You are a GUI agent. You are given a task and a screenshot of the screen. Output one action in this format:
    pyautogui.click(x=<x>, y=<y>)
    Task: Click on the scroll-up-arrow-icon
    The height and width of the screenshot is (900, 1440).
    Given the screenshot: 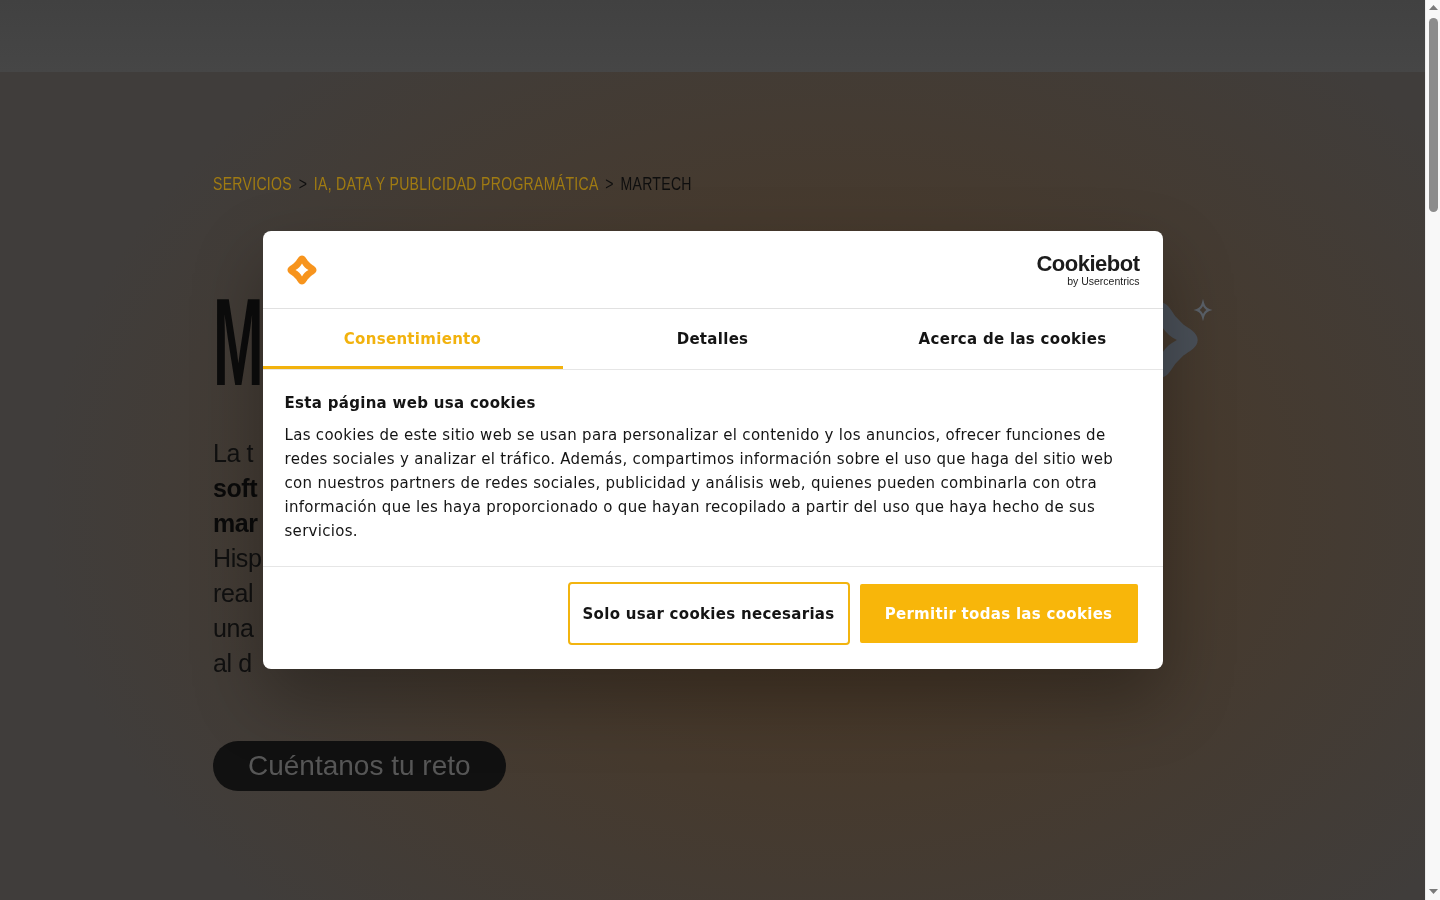 What is the action you would take?
    pyautogui.click(x=1433, y=7)
    